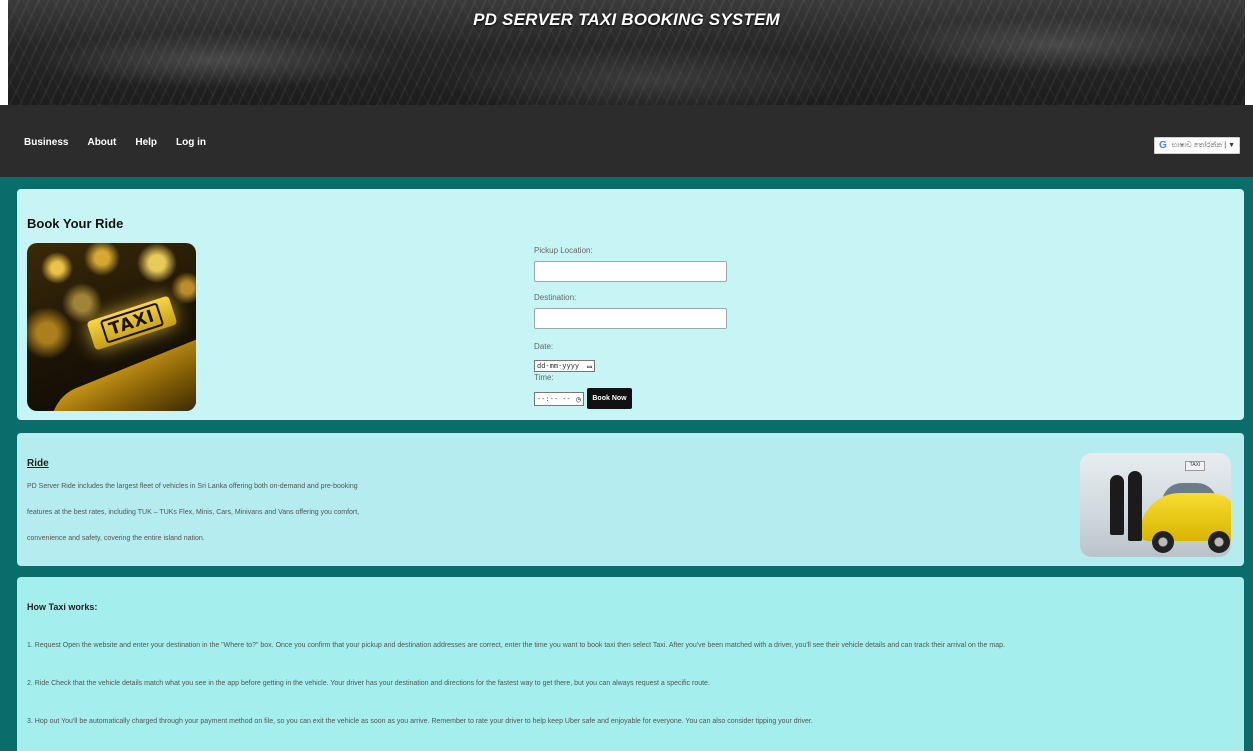  I want to click on clock-icon: ◷, so click(578, 399).